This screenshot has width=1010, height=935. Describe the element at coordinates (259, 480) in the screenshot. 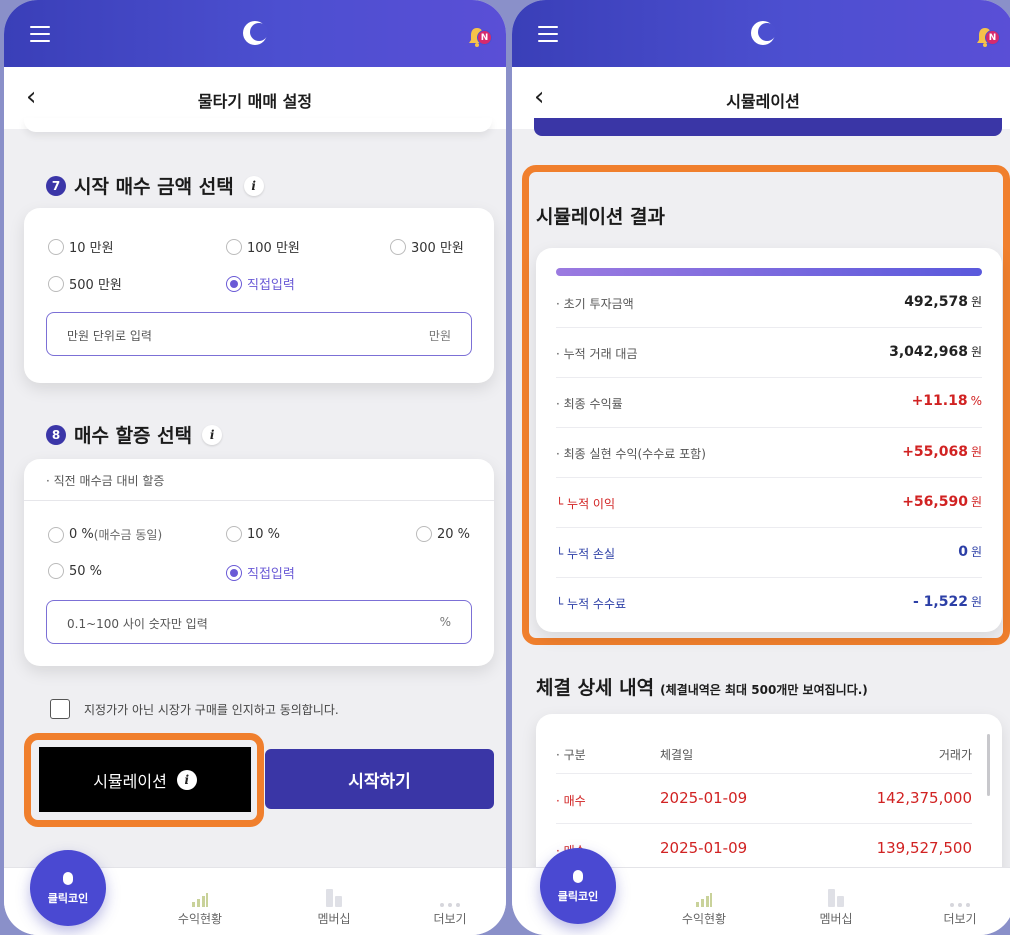

I see `premium-subhead: · 직전 매수금 대비 할증` at that location.